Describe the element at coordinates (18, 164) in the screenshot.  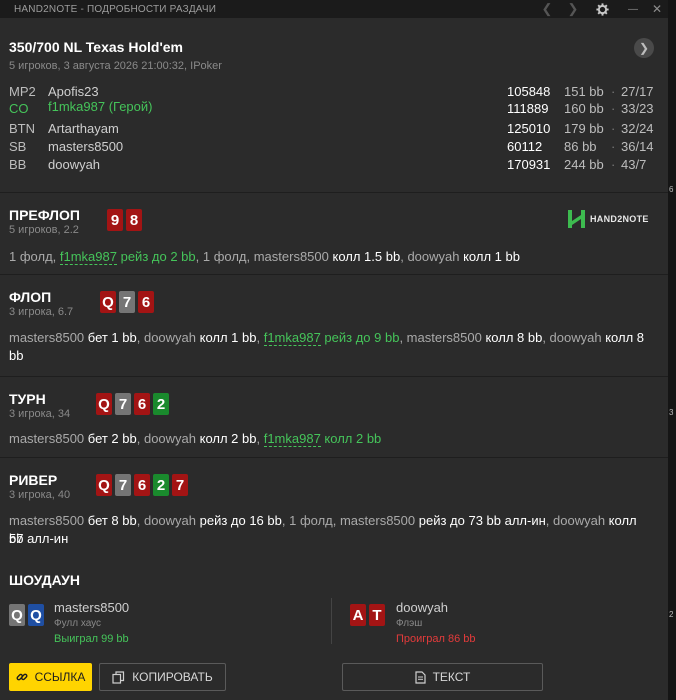
I see `player-position: BB` at that location.